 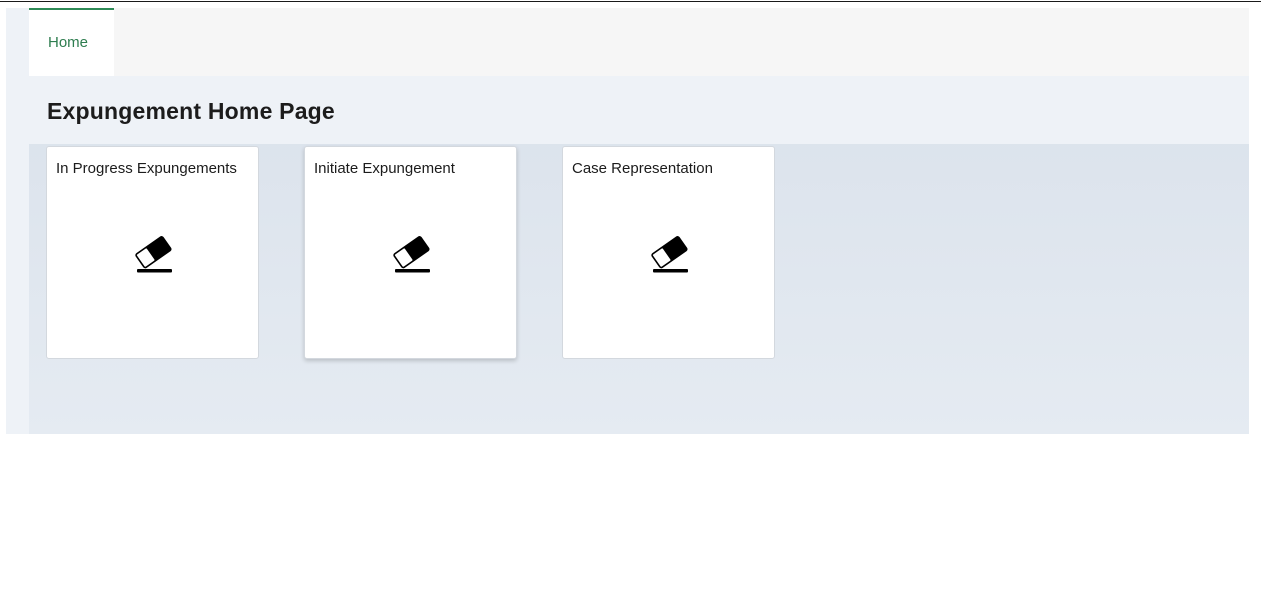 I want to click on tab-bar: Home, so click(x=639, y=42).